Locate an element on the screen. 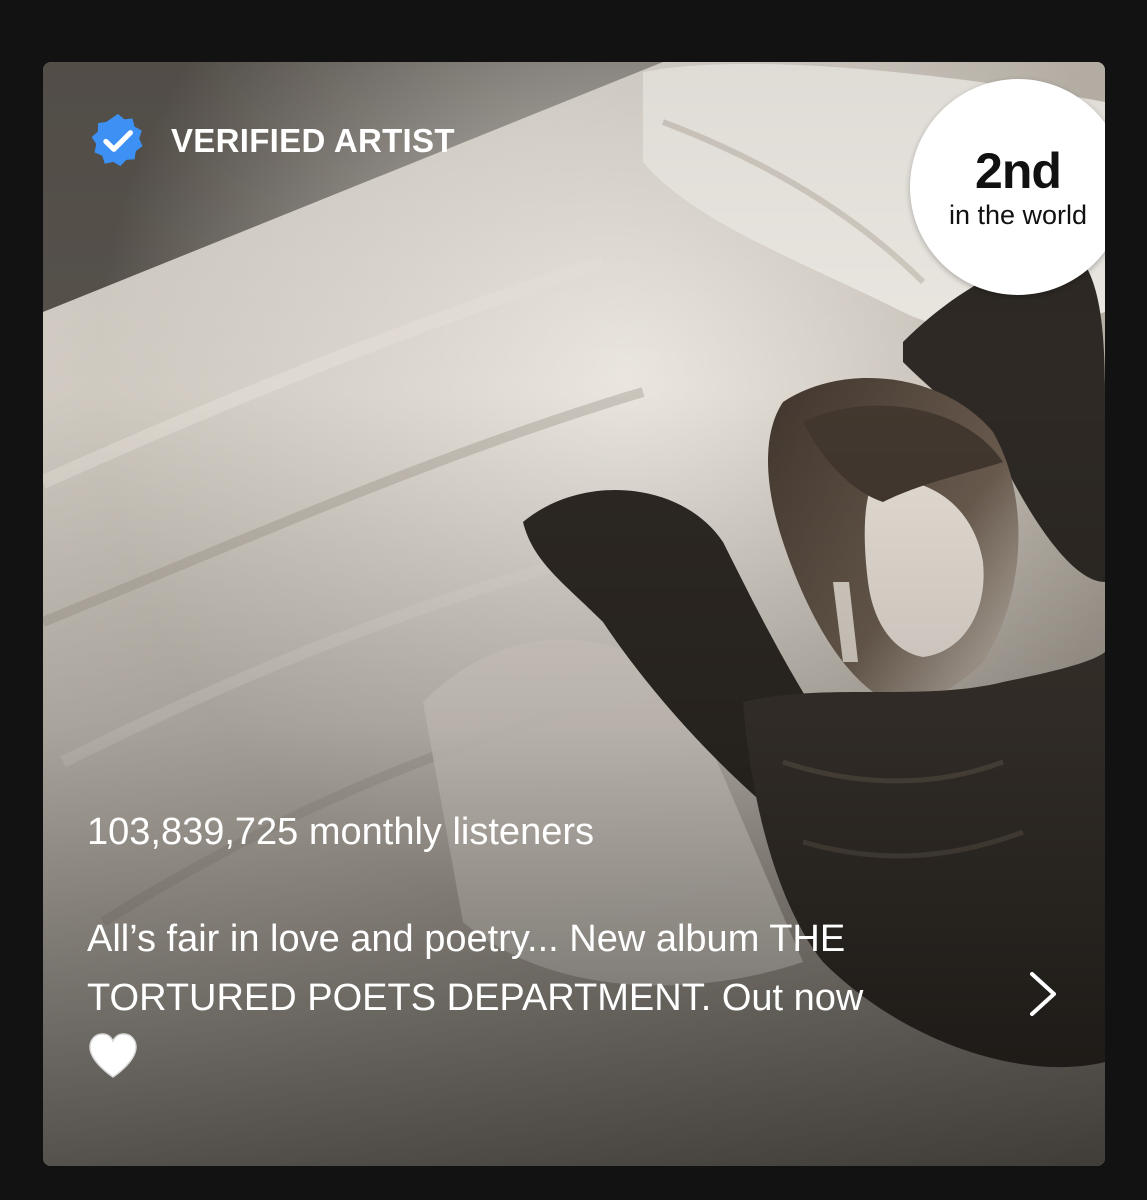  artist-bio-line-2: TORTURED POETS DEPARTMENT. Out now is located at coordinates (475, 998).